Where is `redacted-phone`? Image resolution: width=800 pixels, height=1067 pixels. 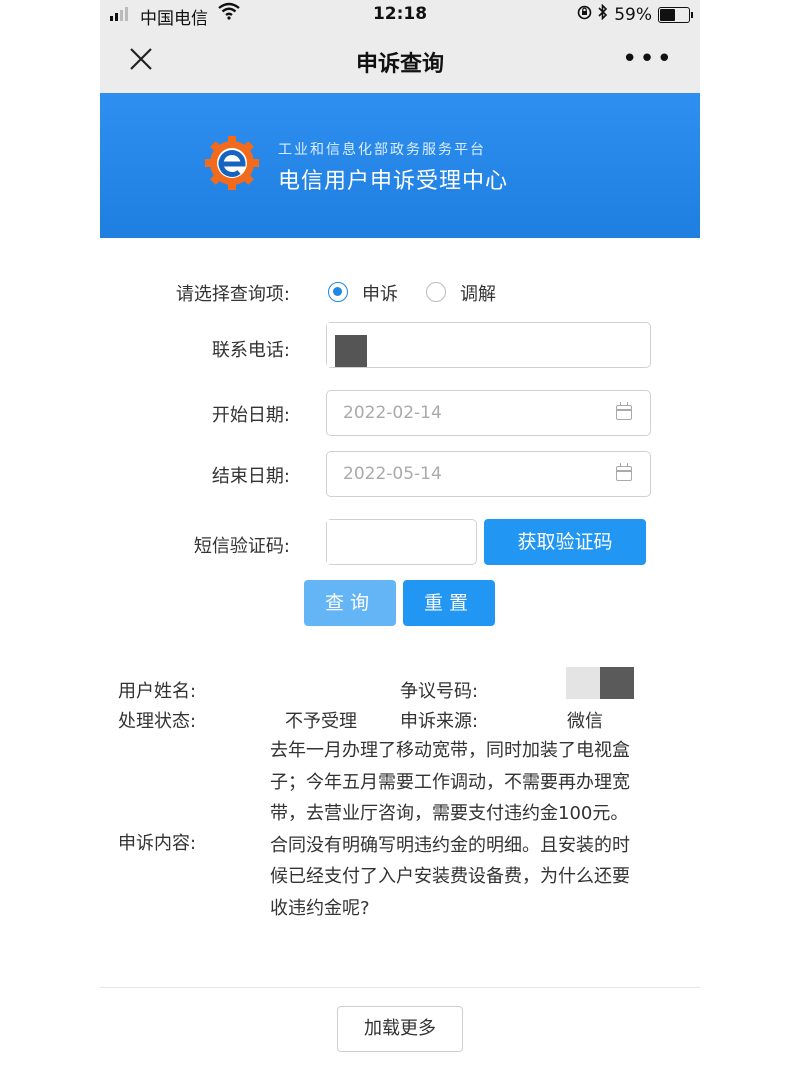
redacted-phone is located at coordinates (351, 351).